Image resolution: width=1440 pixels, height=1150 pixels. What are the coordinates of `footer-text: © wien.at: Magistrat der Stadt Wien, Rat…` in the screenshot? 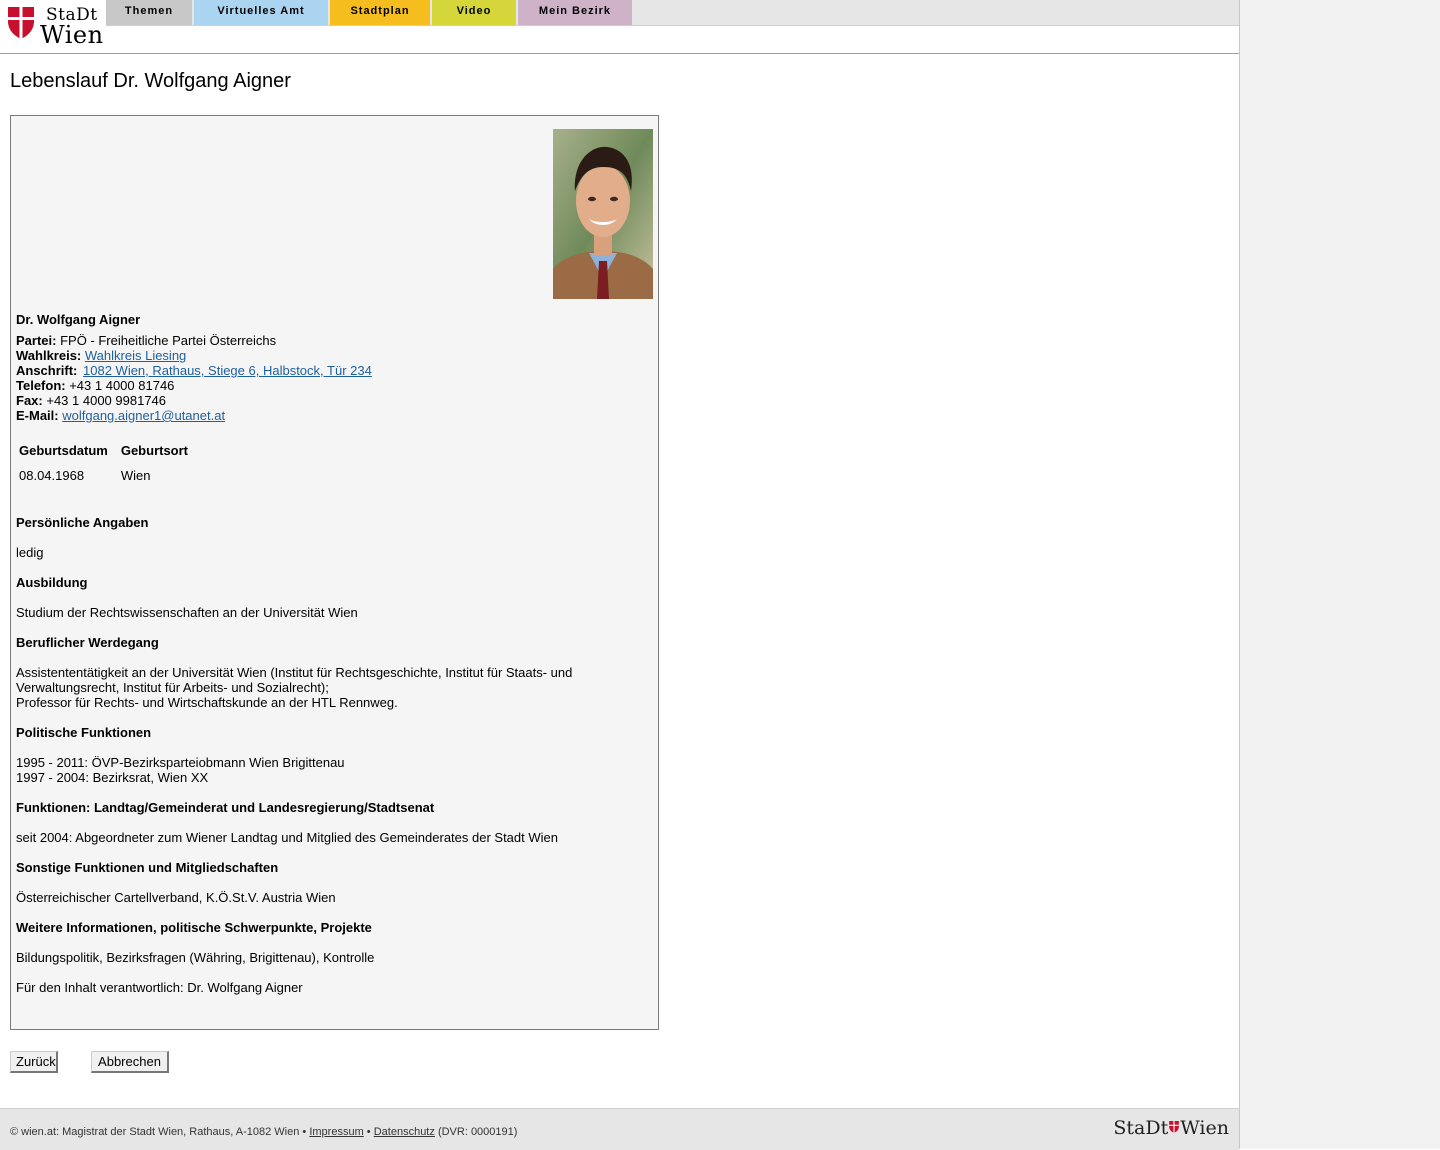 It's located at (263, 1132).